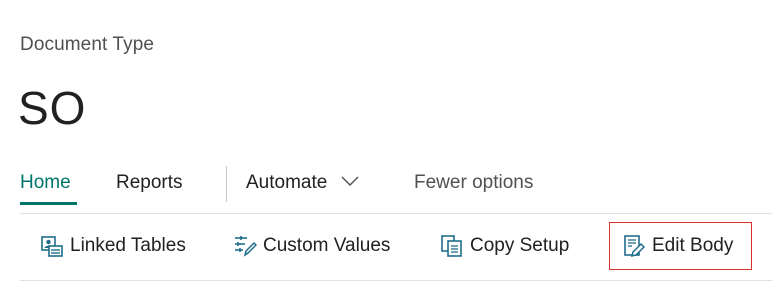 The width and height of the screenshot is (784, 304). I want to click on linked-tables-button: Linked Tables, so click(113, 246).